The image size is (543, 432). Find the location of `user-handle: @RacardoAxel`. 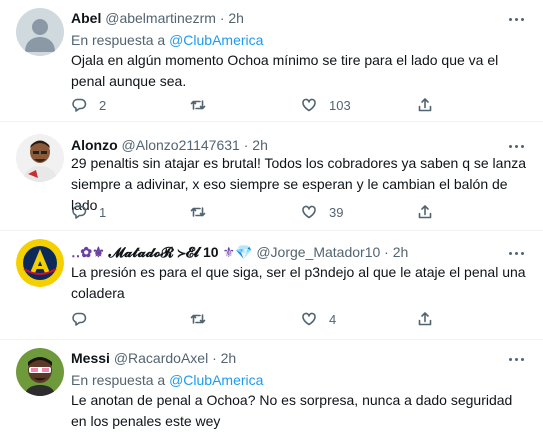

user-handle: @RacardoAxel is located at coordinates (161, 358).